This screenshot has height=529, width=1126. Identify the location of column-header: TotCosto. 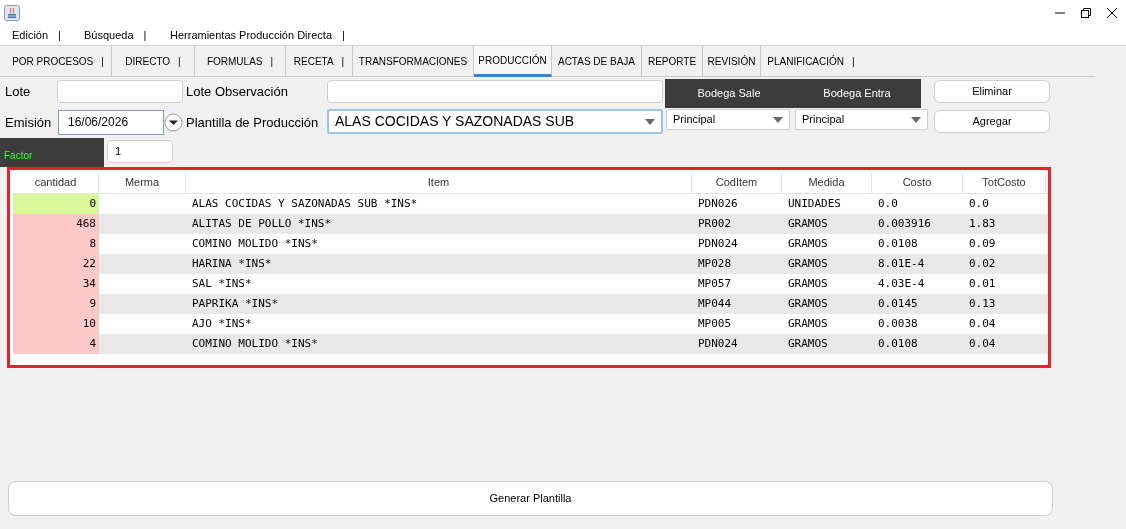
(1004, 182).